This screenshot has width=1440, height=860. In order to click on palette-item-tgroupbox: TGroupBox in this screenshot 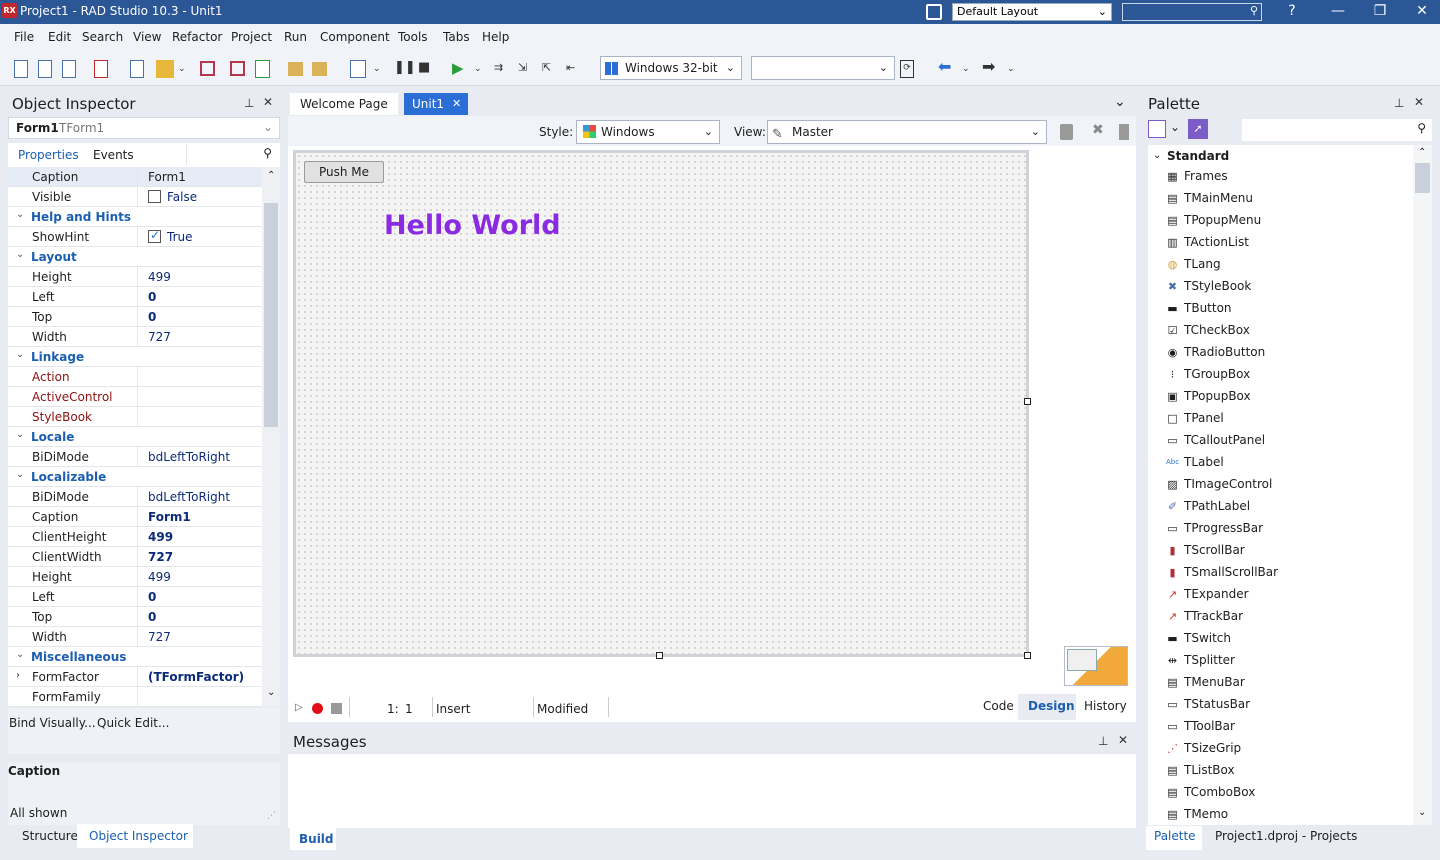, I will do `click(1217, 374)`.